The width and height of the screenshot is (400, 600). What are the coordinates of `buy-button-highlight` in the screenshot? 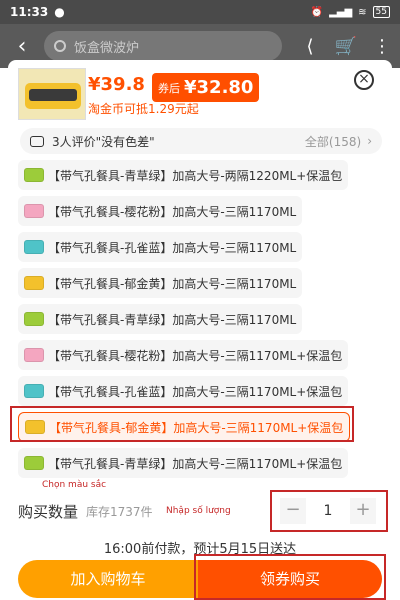 It's located at (290, 577).